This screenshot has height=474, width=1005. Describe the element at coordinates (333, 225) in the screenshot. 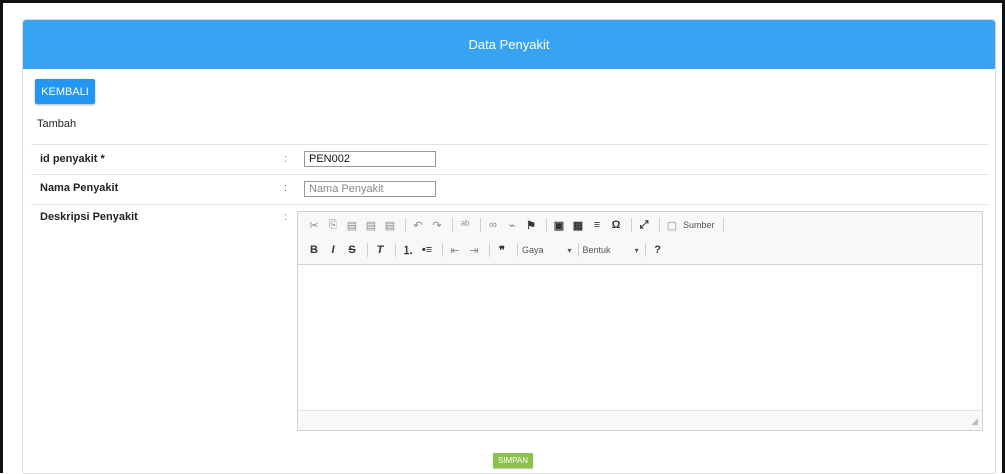

I see `copy-icon: ⎘` at that location.